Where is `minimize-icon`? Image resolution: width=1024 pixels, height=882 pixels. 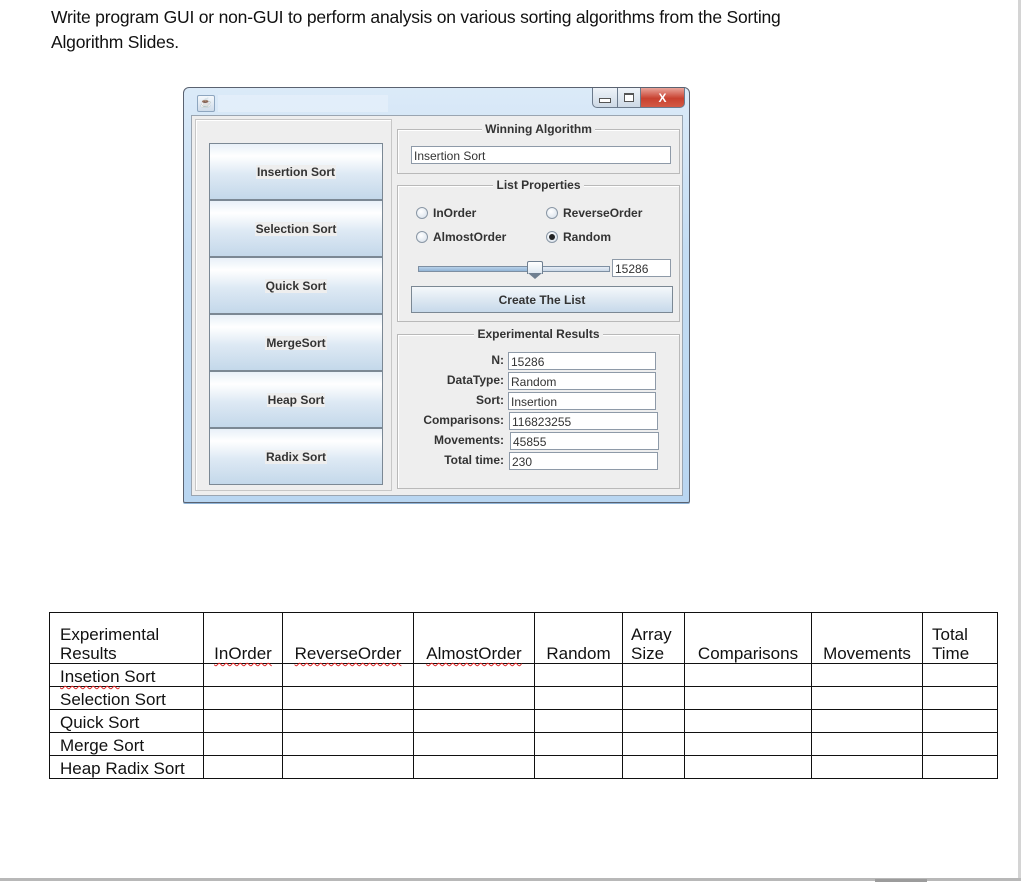
minimize-icon is located at coordinates (605, 100).